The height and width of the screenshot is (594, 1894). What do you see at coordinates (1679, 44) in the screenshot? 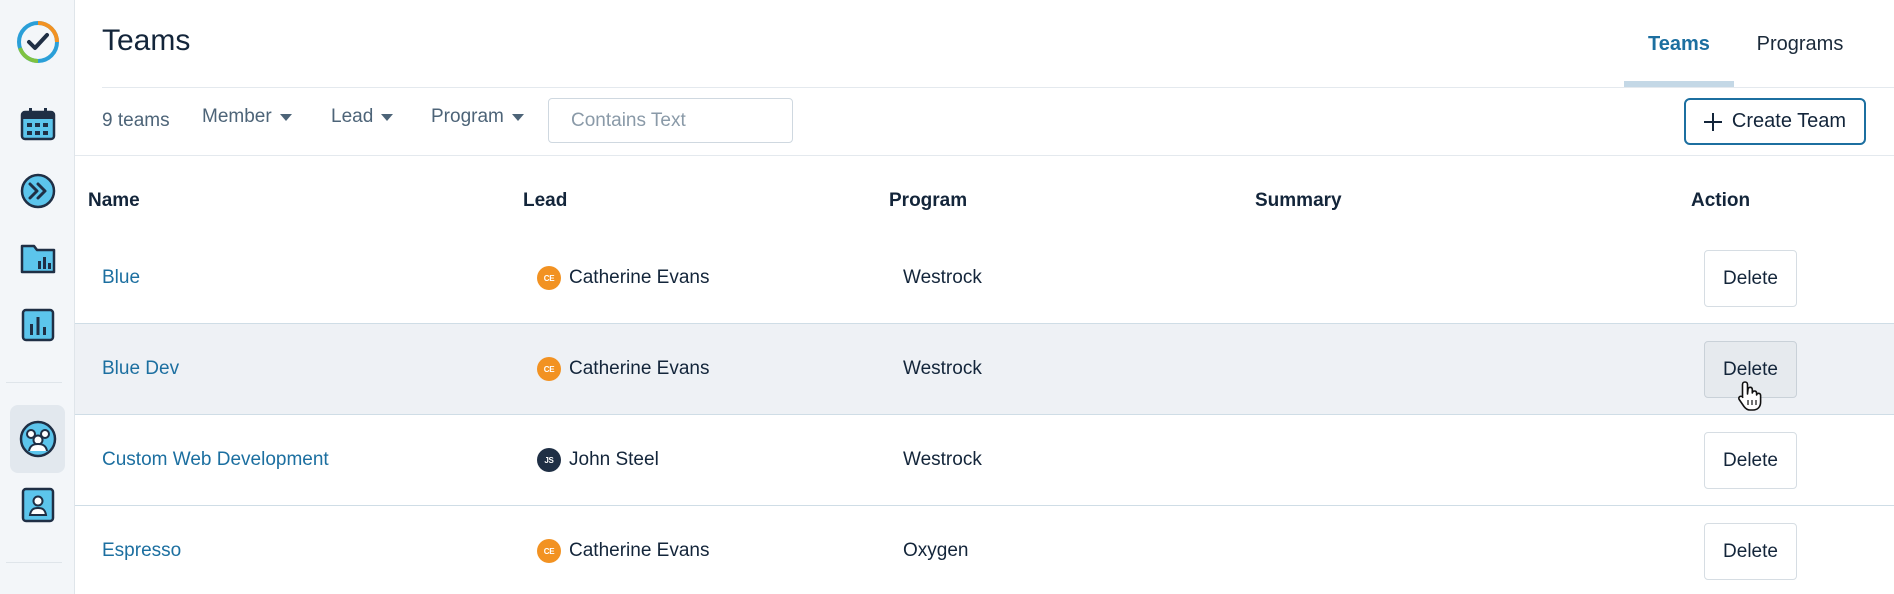
I see `tab-teams: Teams` at bounding box center [1679, 44].